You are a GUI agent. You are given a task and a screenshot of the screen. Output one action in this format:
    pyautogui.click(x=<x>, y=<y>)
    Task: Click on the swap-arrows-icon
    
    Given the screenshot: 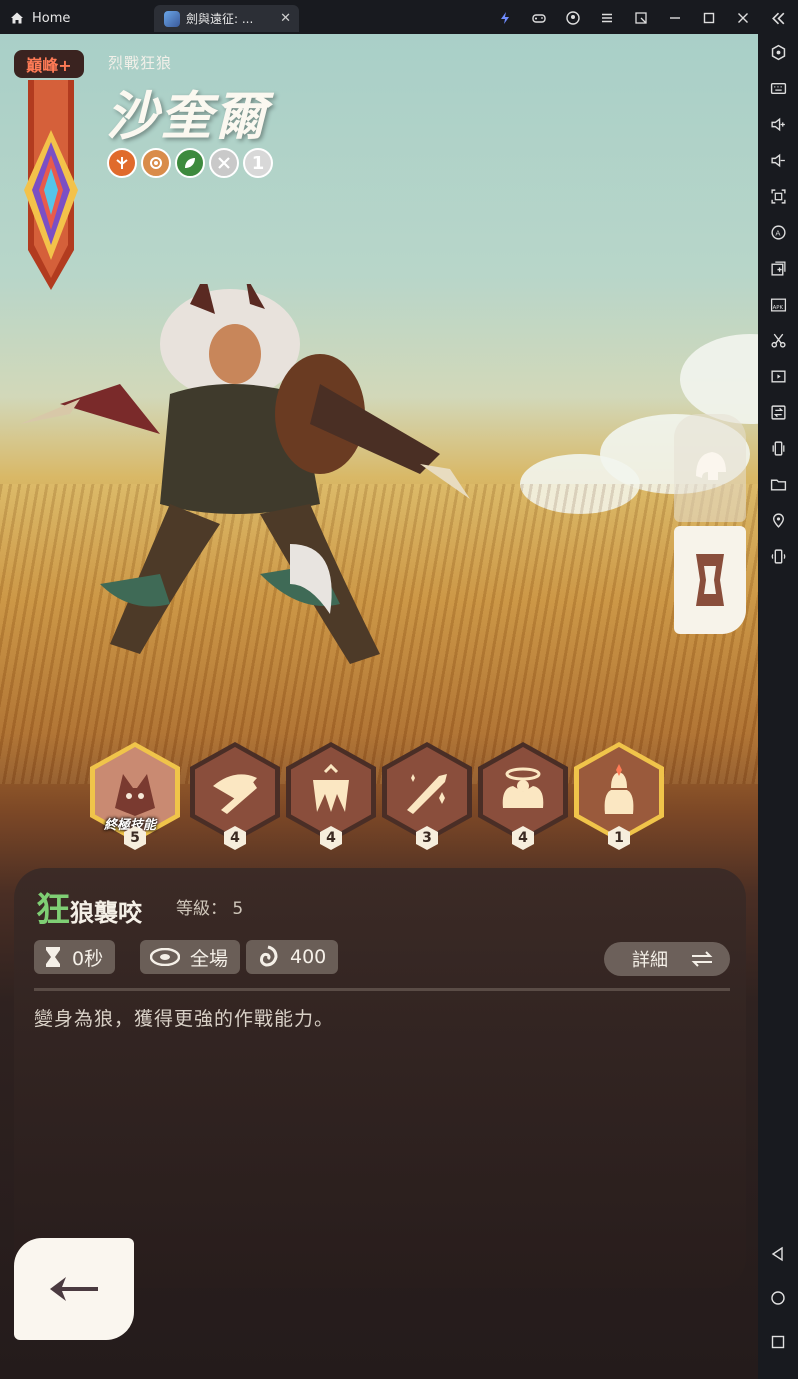 What is the action you would take?
    pyautogui.click(x=702, y=959)
    